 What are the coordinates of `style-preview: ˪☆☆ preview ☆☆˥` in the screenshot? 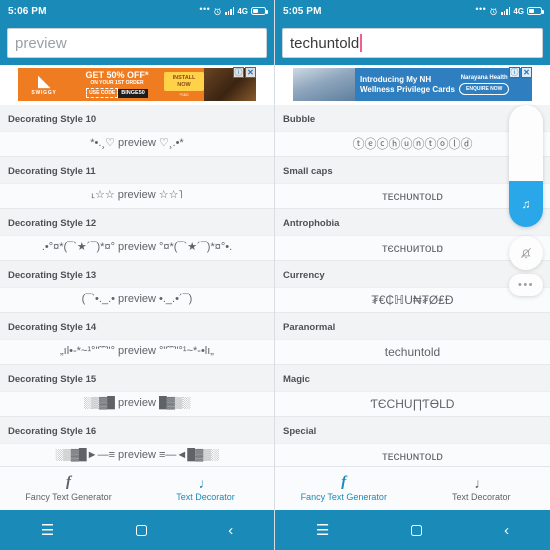 It's located at (137, 196).